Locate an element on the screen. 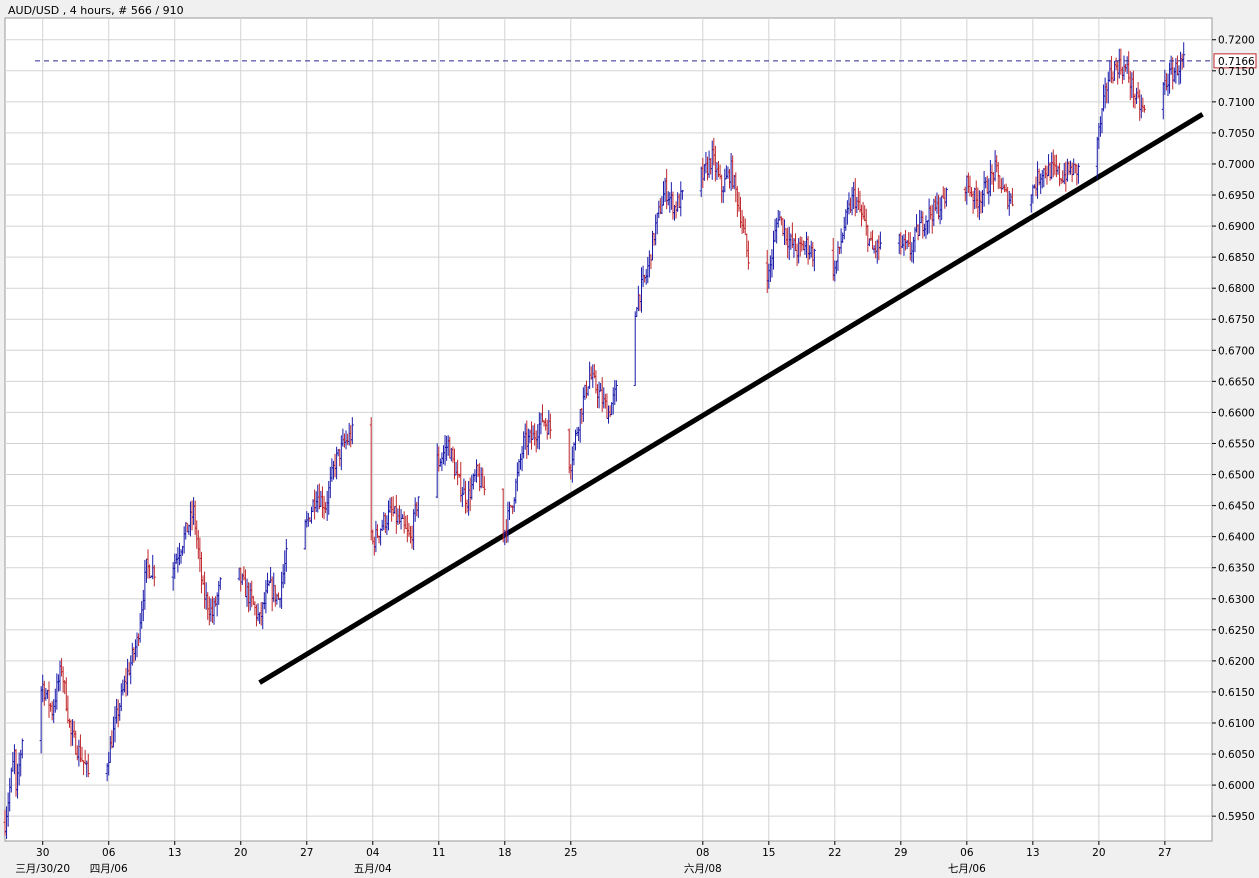 This screenshot has width=1259, height=878. y-tick-label: 0.6250 is located at coordinates (1236, 631).